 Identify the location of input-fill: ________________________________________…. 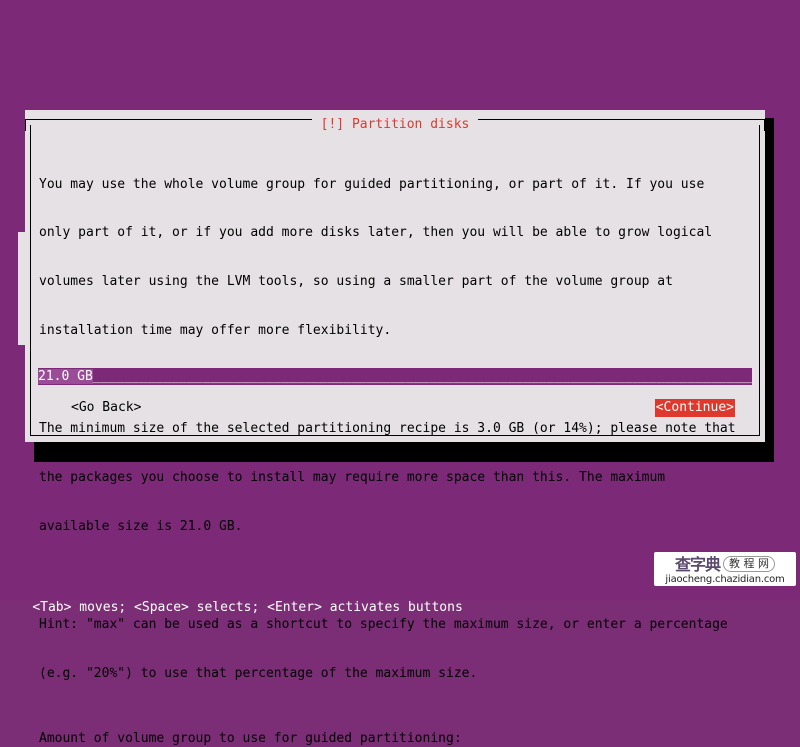
(422, 376).